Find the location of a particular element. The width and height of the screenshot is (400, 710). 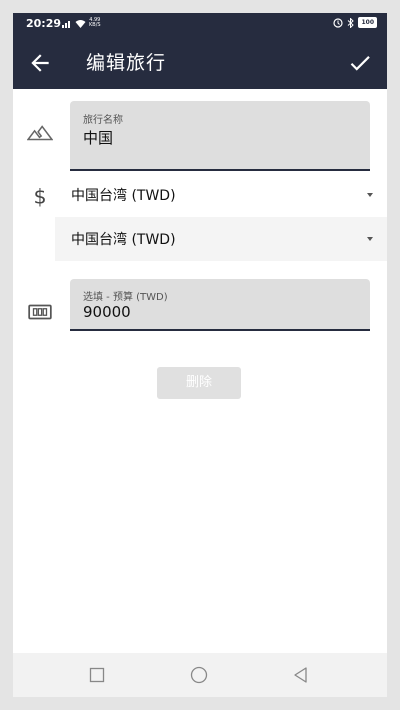

delete-button: 删除 is located at coordinates (199, 383).